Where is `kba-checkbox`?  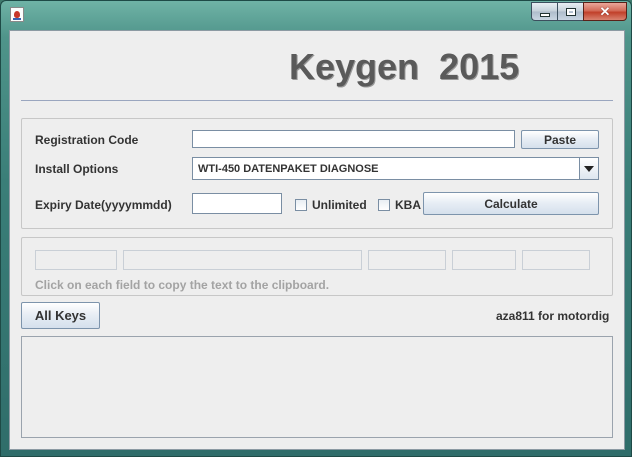
kba-checkbox is located at coordinates (384, 205).